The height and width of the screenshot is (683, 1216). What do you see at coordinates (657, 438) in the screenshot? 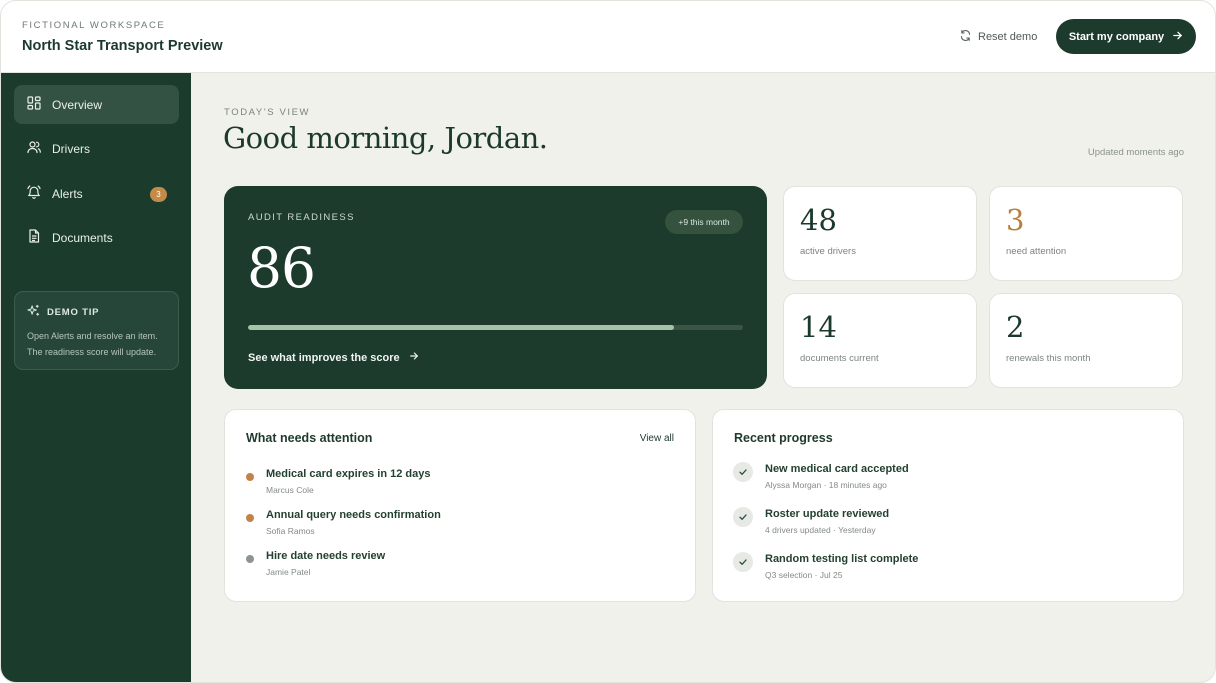
I see `view-all-link: View all` at bounding box center [657, 438].